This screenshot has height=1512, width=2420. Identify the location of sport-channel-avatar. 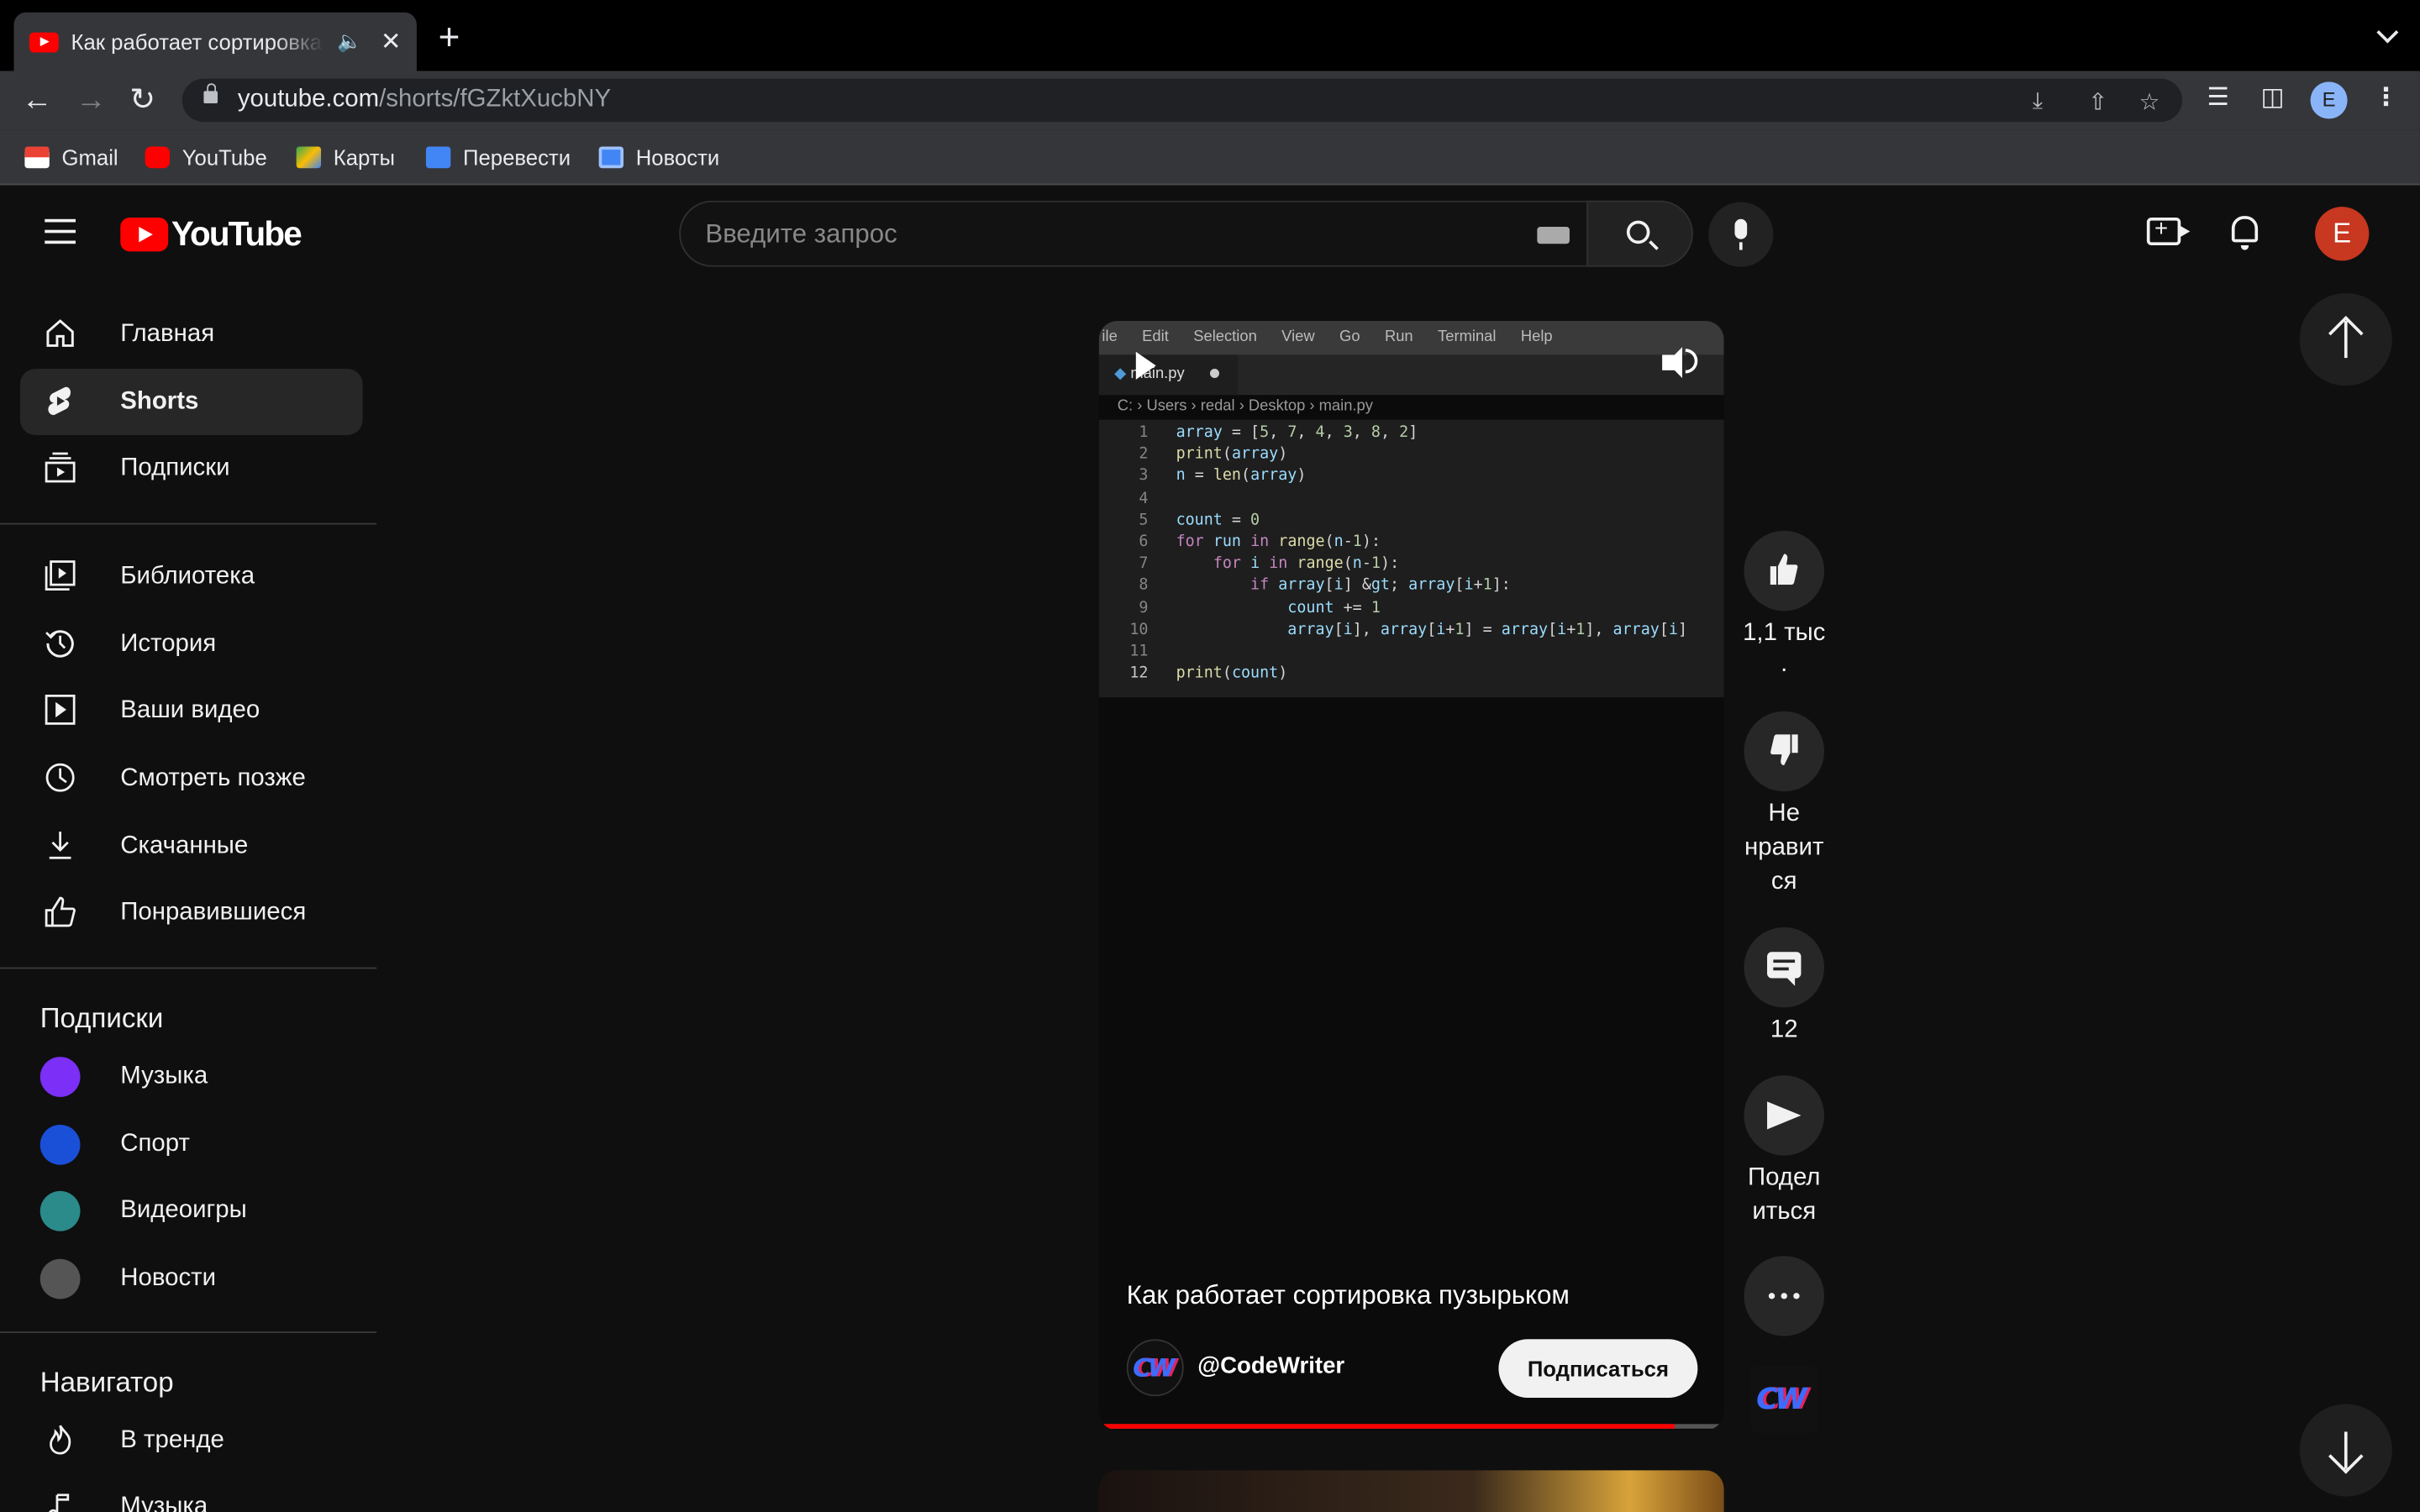
(60, 1144).